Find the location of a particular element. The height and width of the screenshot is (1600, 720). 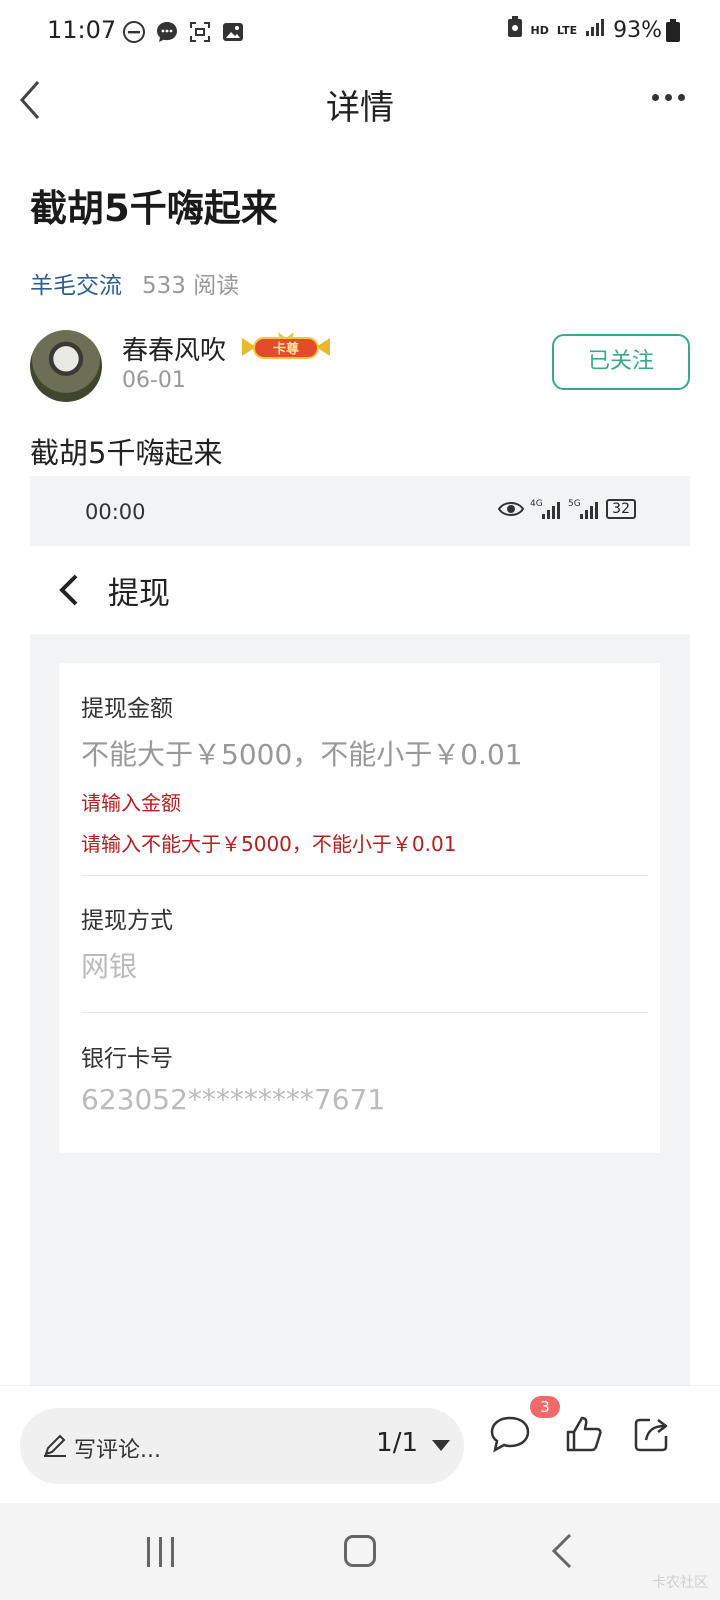

method-field: 提现方式 网银 is located at coordinates (364, 943).